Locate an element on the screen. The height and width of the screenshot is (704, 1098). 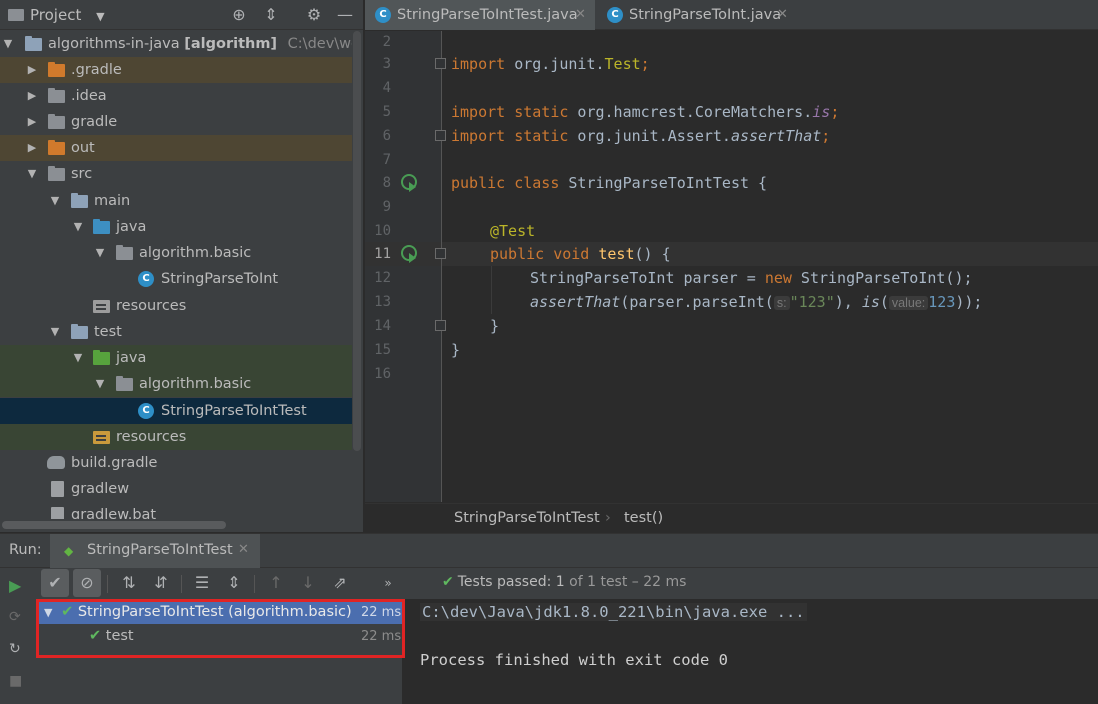
tree-item-gradlew: gradlew is located at coordinates (176, 489).